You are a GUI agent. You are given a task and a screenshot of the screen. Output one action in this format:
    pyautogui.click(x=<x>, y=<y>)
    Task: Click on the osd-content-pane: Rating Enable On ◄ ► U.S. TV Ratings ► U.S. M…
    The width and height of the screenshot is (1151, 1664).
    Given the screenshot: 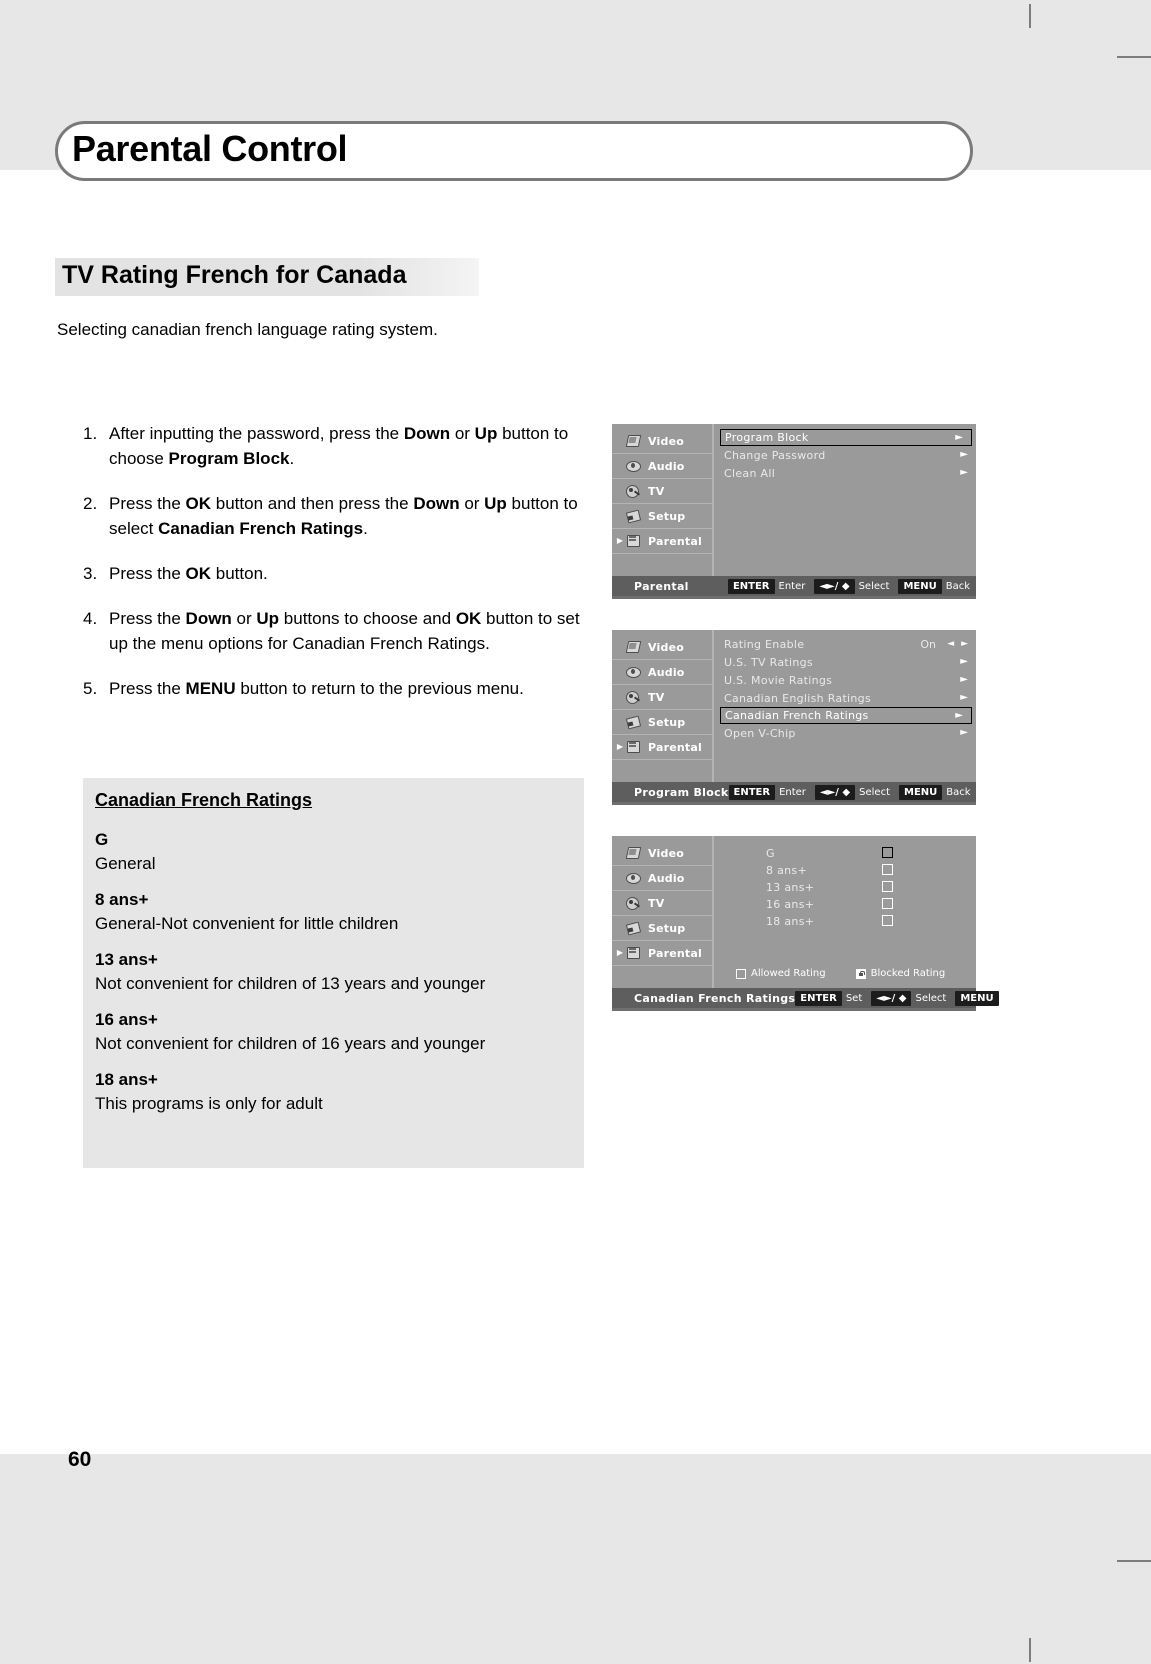 What is the action you would take?
    pyautogui.click(x=845, y=706)
    